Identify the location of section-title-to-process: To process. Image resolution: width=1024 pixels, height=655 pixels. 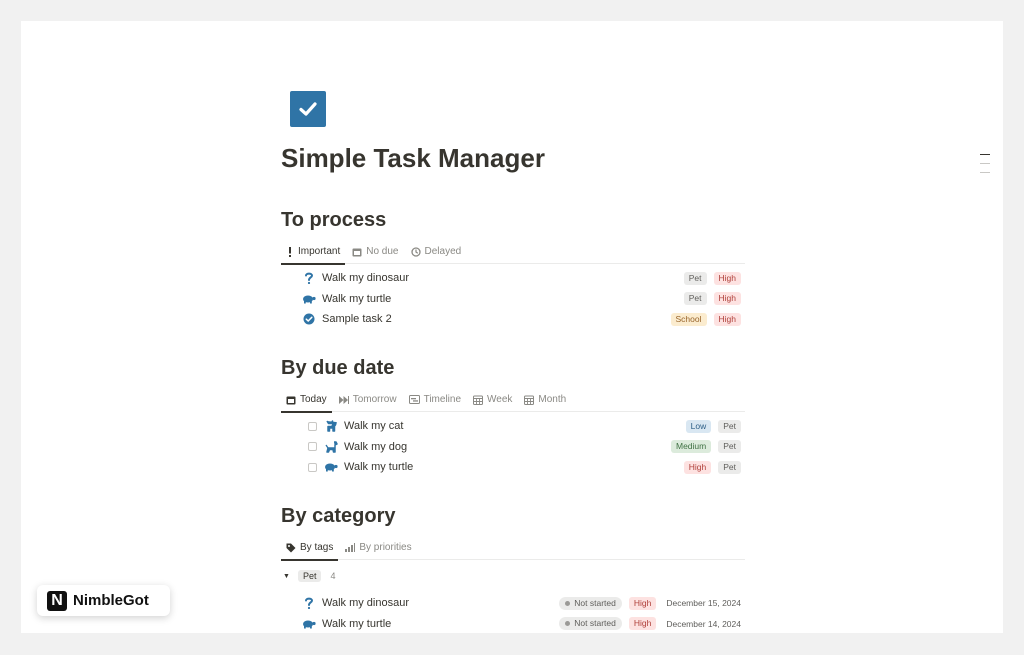
(333, 220).